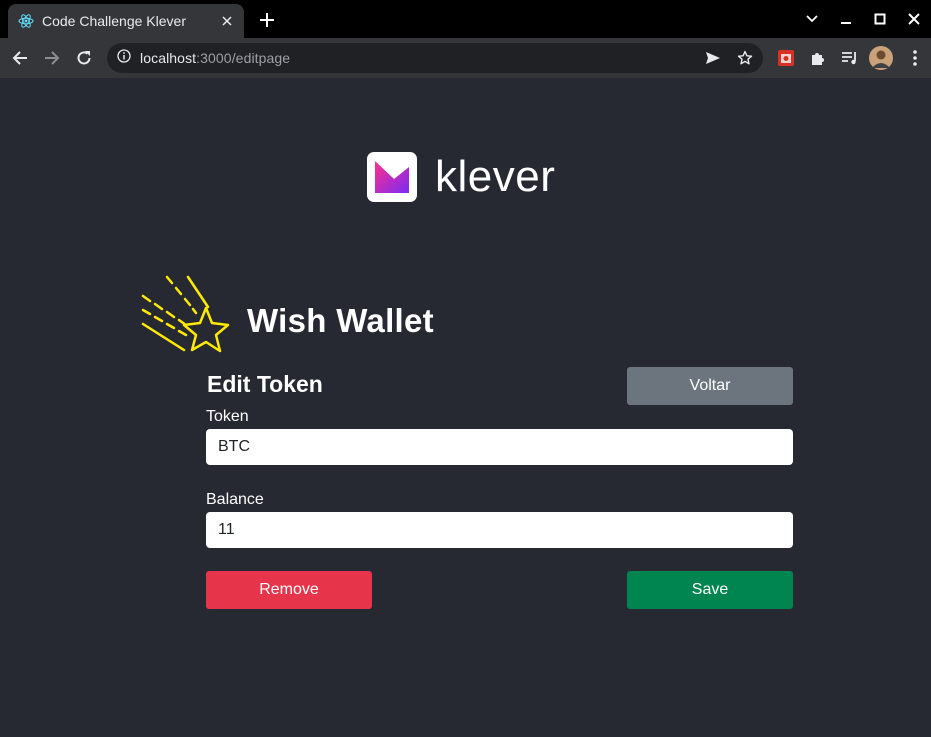  What do you see at coordinates (227, 416) in the screenshot?
I see `token-label: Token` at bounding box center [227, 416].